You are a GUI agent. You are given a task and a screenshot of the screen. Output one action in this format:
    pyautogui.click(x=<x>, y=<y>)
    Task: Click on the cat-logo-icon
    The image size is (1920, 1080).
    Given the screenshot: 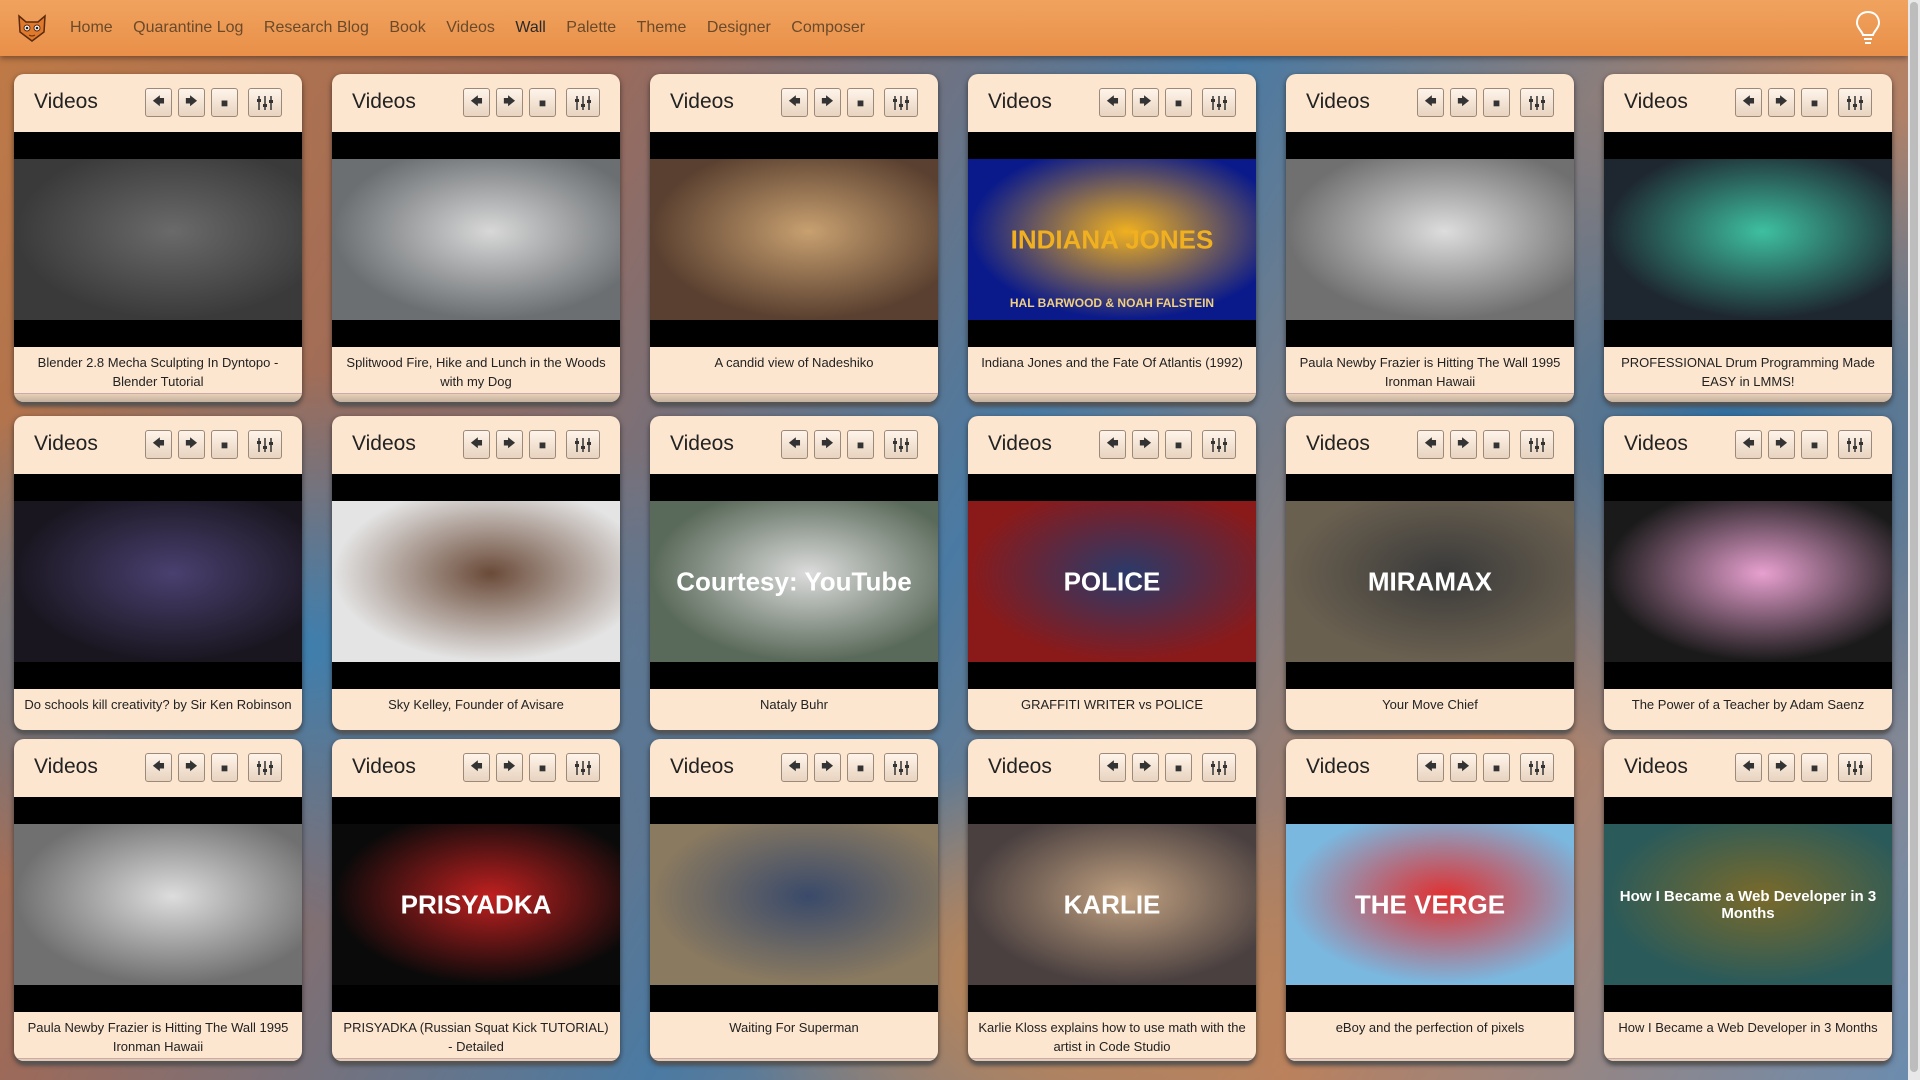 What is the action you would take?
    pyautogui.click(x=32, y=28)
    